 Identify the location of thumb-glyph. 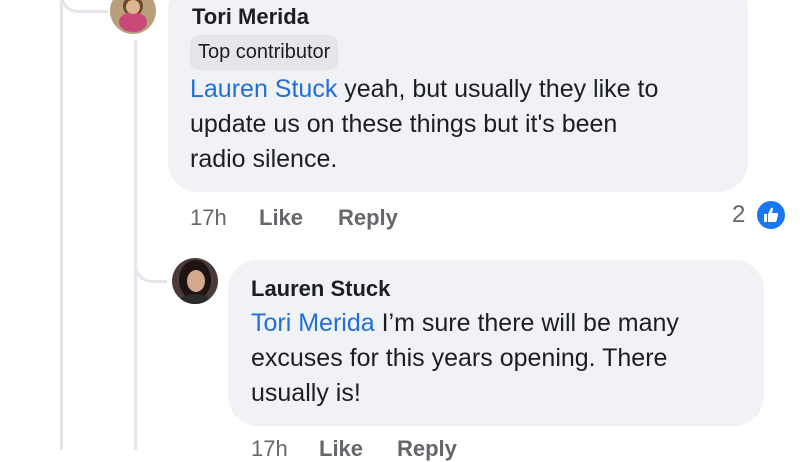
(771, 214).